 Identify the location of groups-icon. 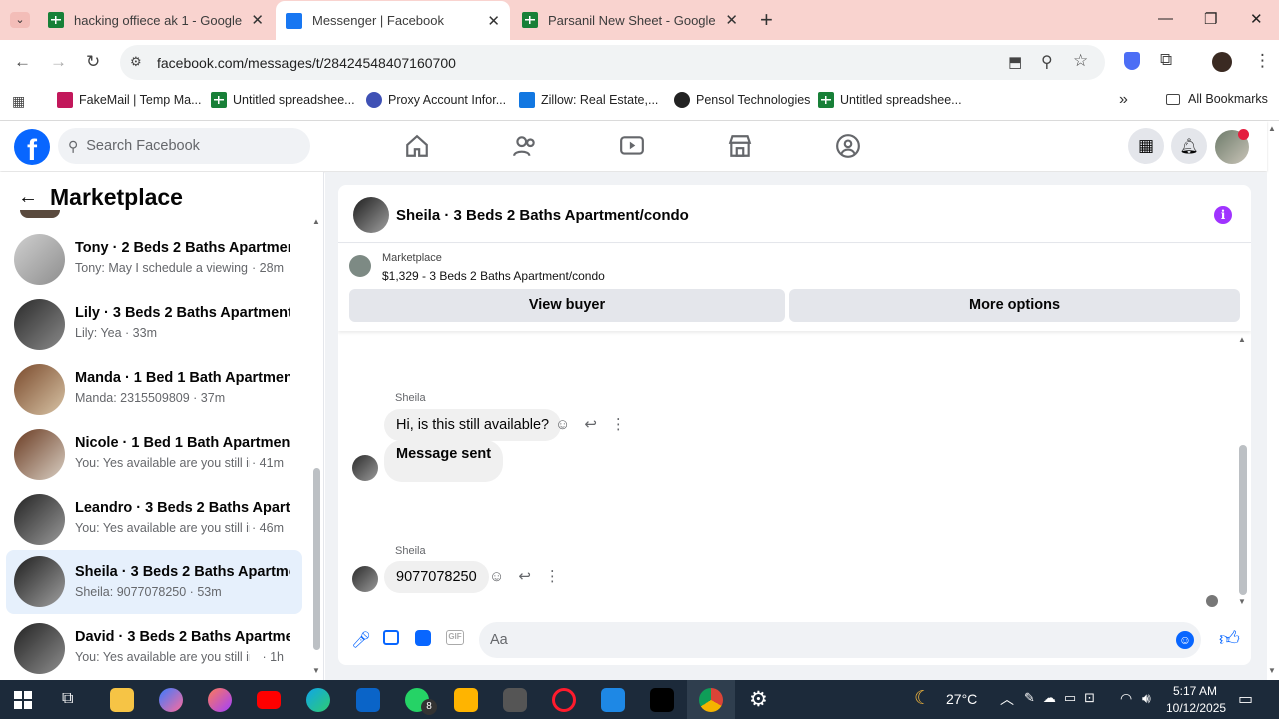
(848, 146).